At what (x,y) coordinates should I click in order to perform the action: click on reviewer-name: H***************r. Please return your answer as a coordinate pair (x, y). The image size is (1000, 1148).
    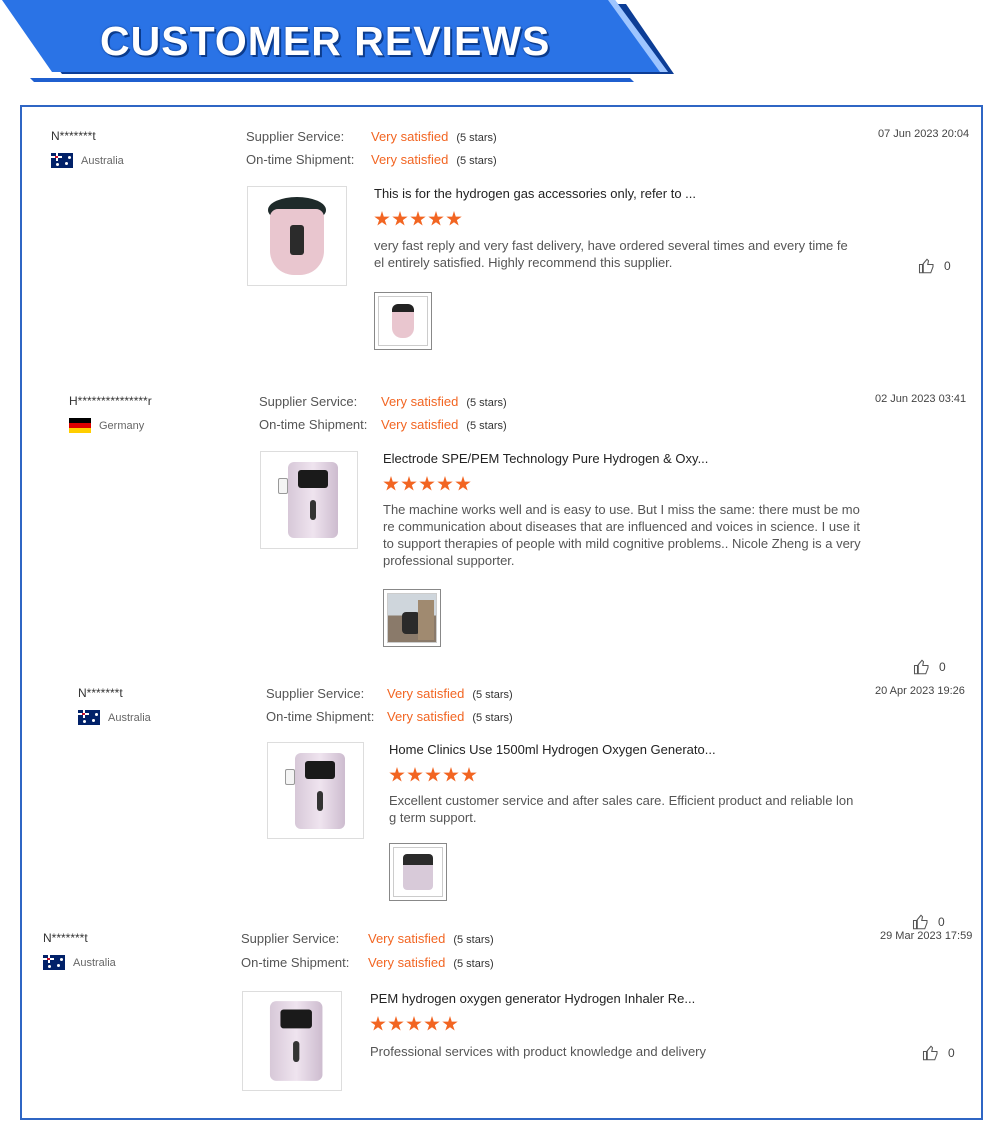
    Looking at the image, I should click on (110, 401).